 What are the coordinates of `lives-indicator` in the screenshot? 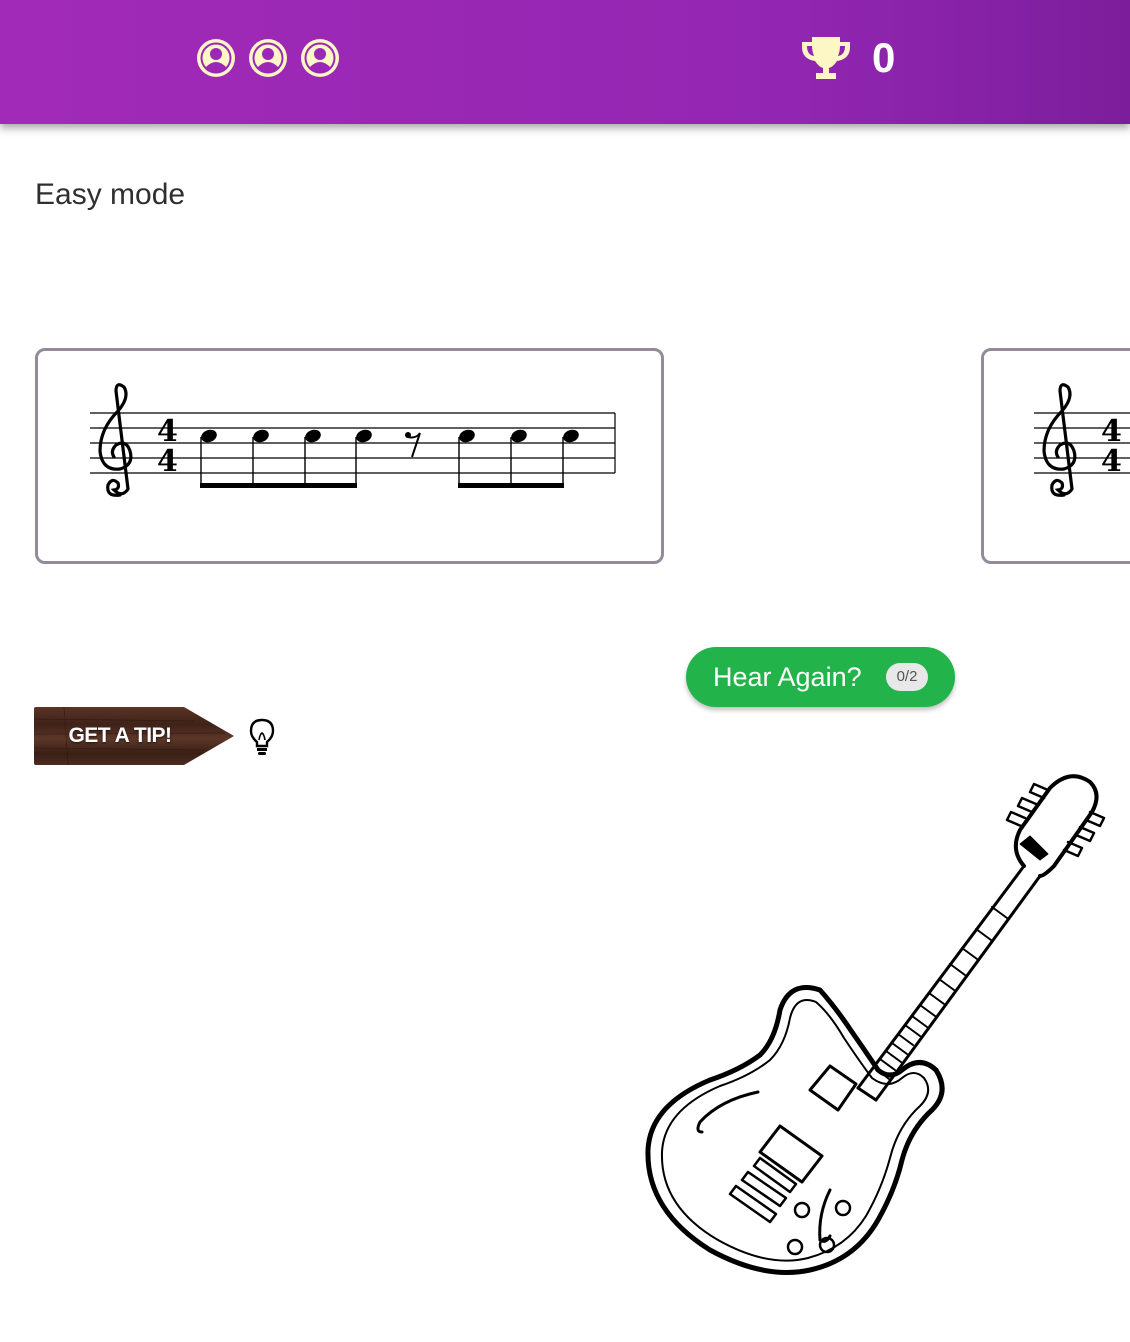 It's located at (268, 58).